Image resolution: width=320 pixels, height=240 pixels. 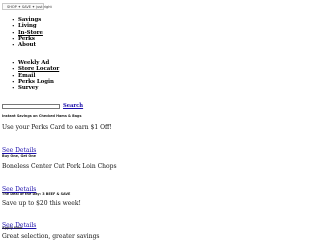 What do you see at coordinates (73, 106) in the screenshot?
I see `search-button: Search` at bounding box center [73, 106].